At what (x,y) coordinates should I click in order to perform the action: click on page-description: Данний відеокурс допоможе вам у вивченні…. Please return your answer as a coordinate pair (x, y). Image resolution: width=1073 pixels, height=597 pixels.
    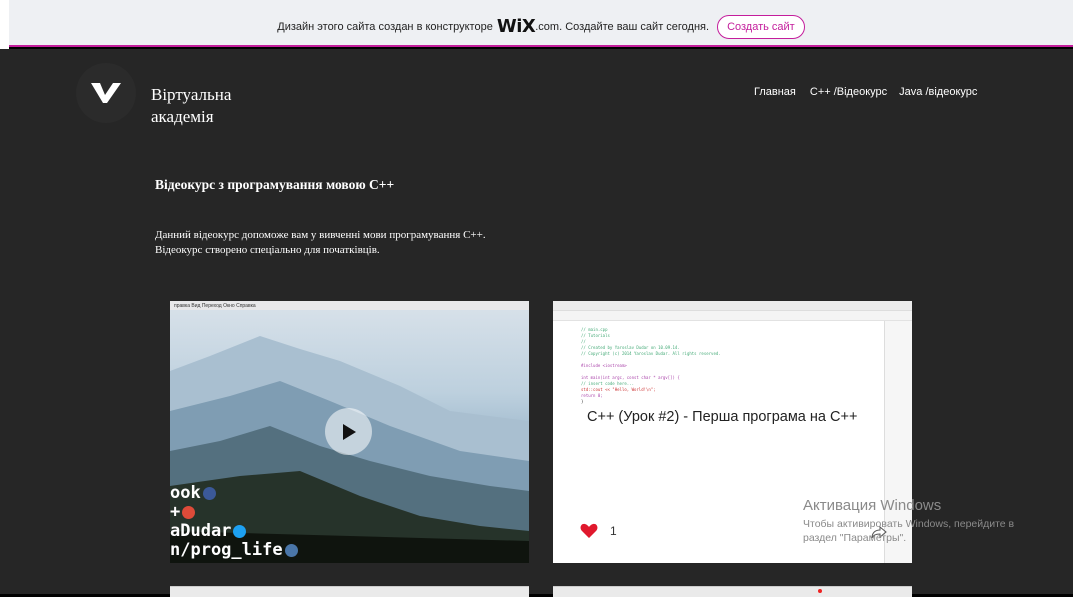
    Looking at the image, I should click on (320, 242).